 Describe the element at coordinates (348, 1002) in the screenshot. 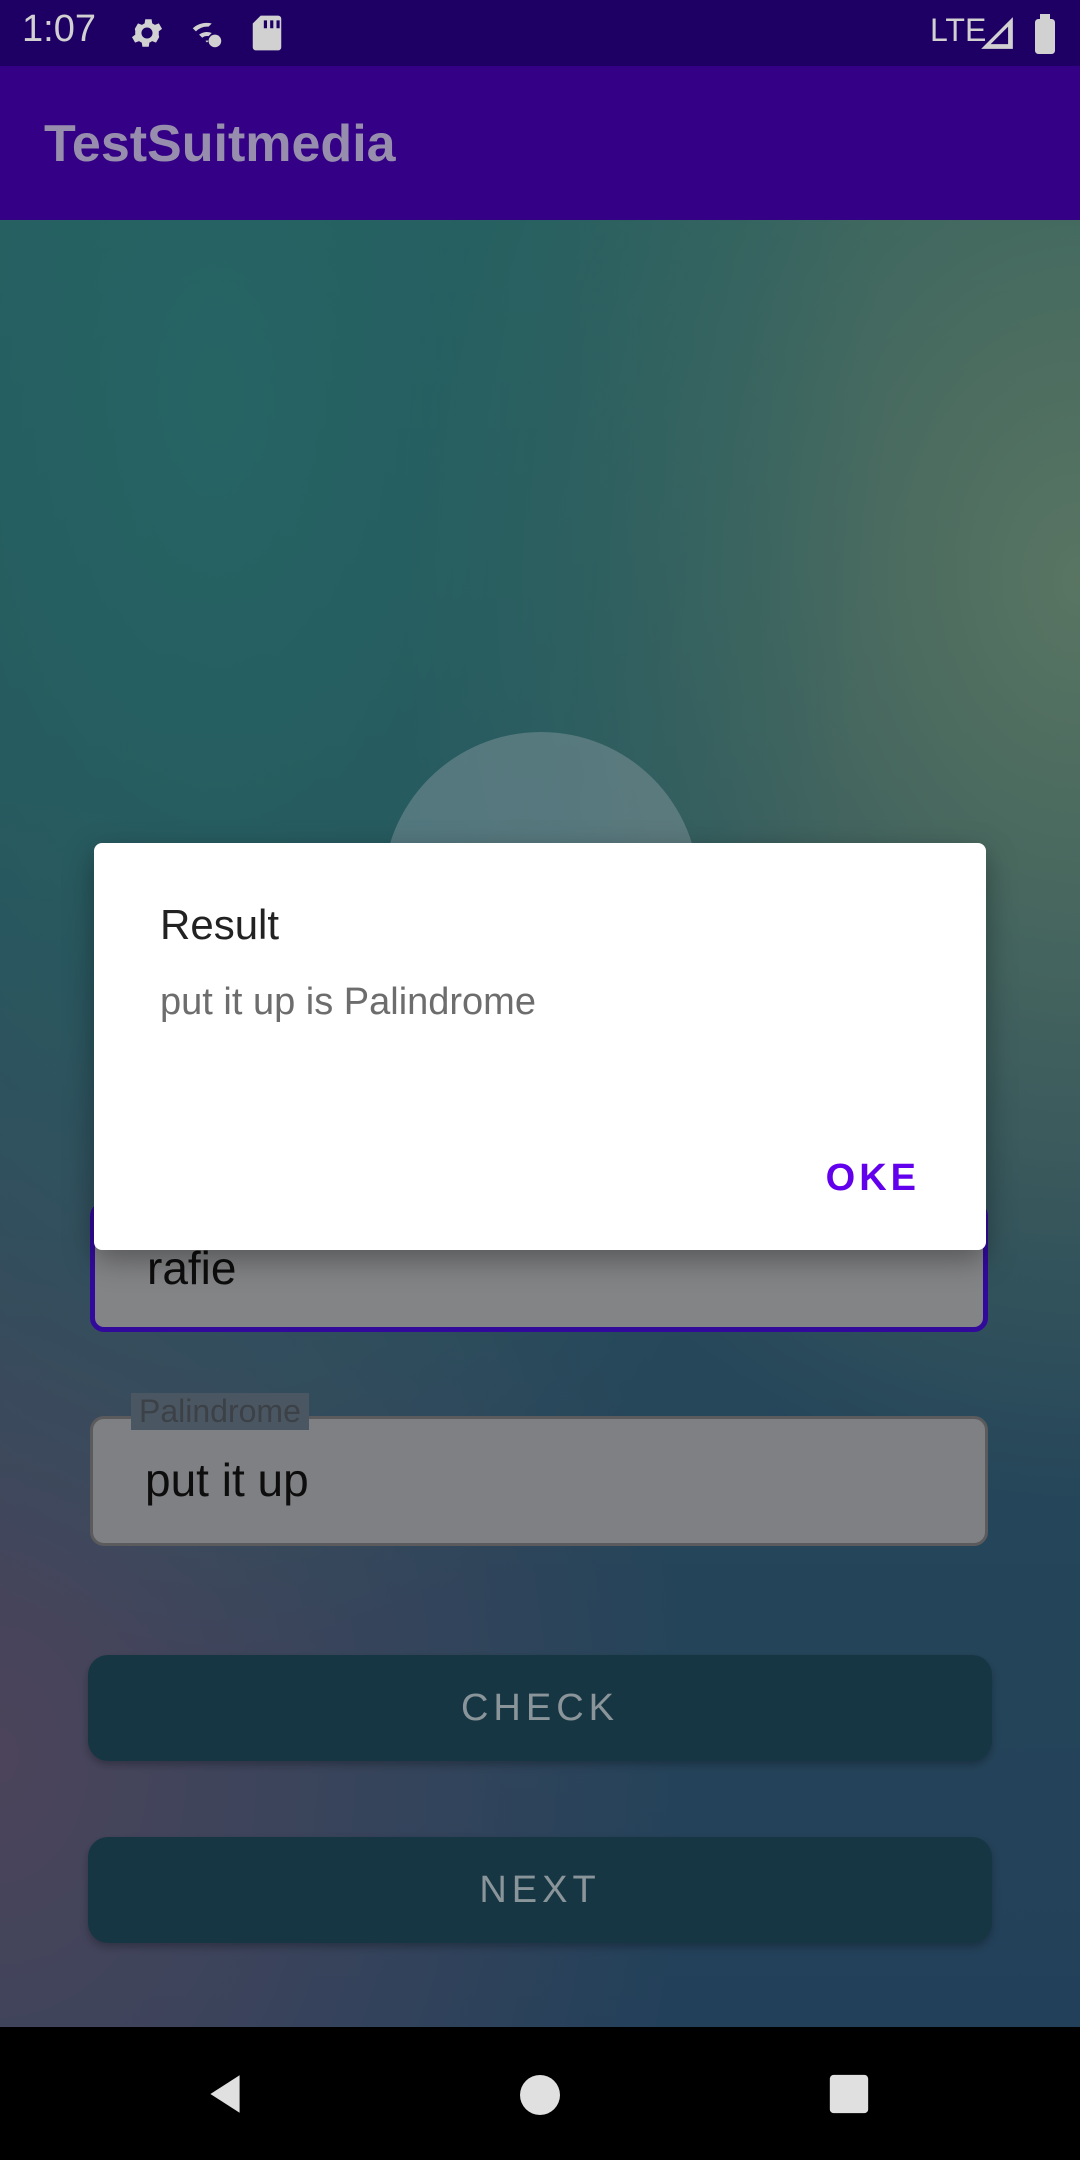

I see `dialog-message: put it up is Palindrome` at that location.